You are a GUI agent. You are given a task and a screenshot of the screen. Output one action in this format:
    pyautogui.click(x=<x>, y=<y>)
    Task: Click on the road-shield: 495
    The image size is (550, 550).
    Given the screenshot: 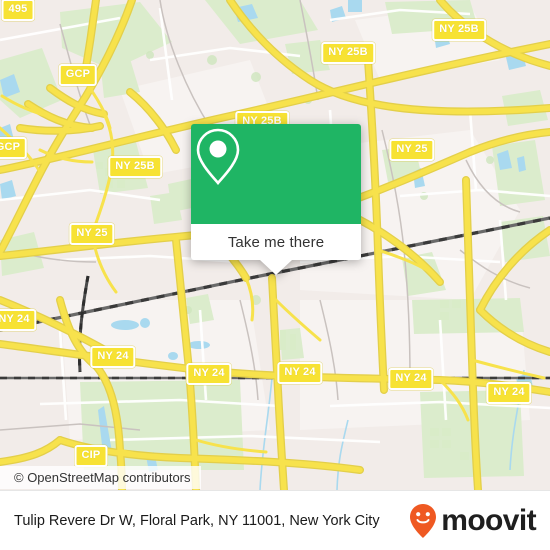 What is the action you would take?
    pyautogui.click(x=18, y=10)
    